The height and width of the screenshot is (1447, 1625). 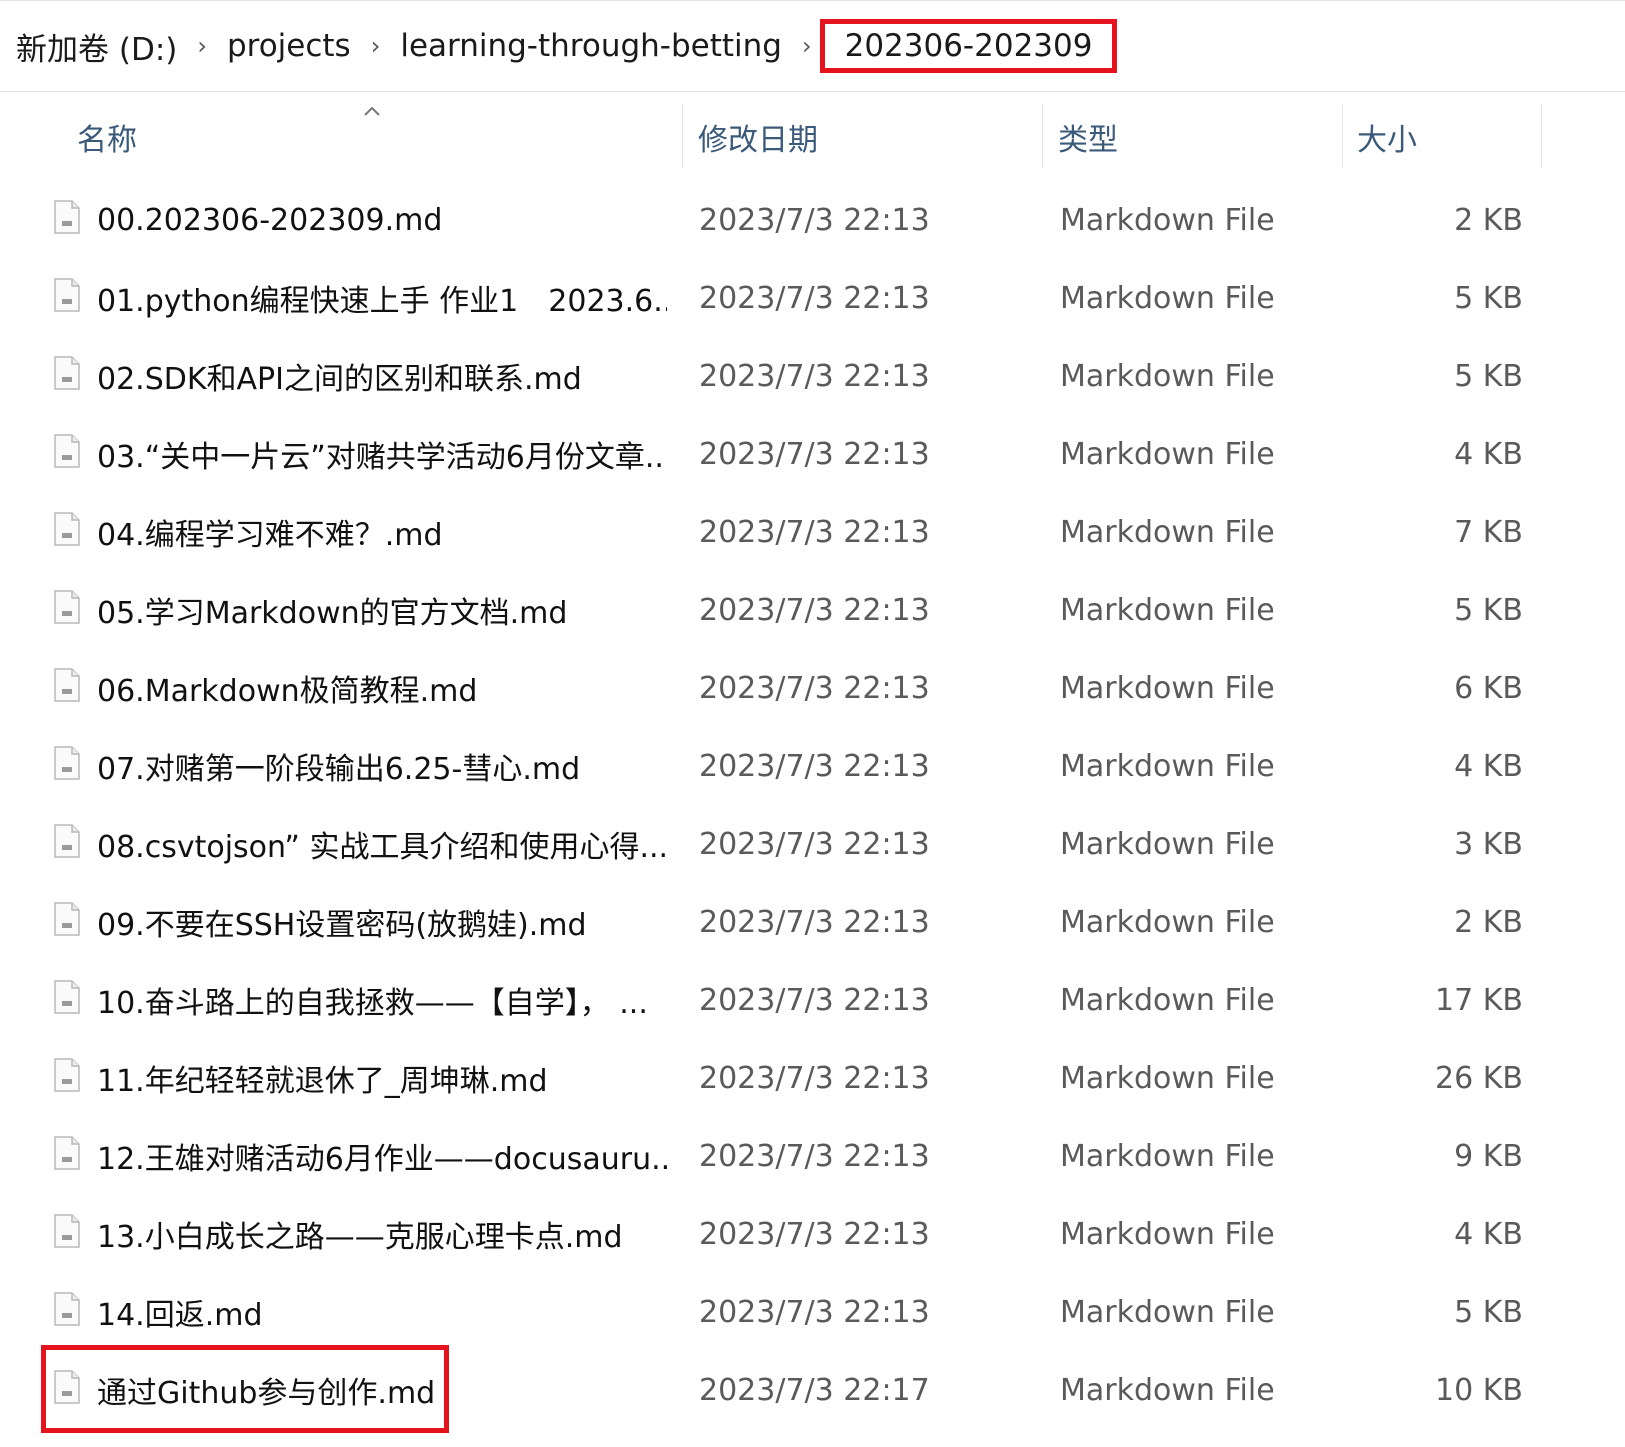 What do you see at coordinates (180, 1315) in the screenshot?
I see `file-name: 14.回返.md` at bounding box center [180, 1315].